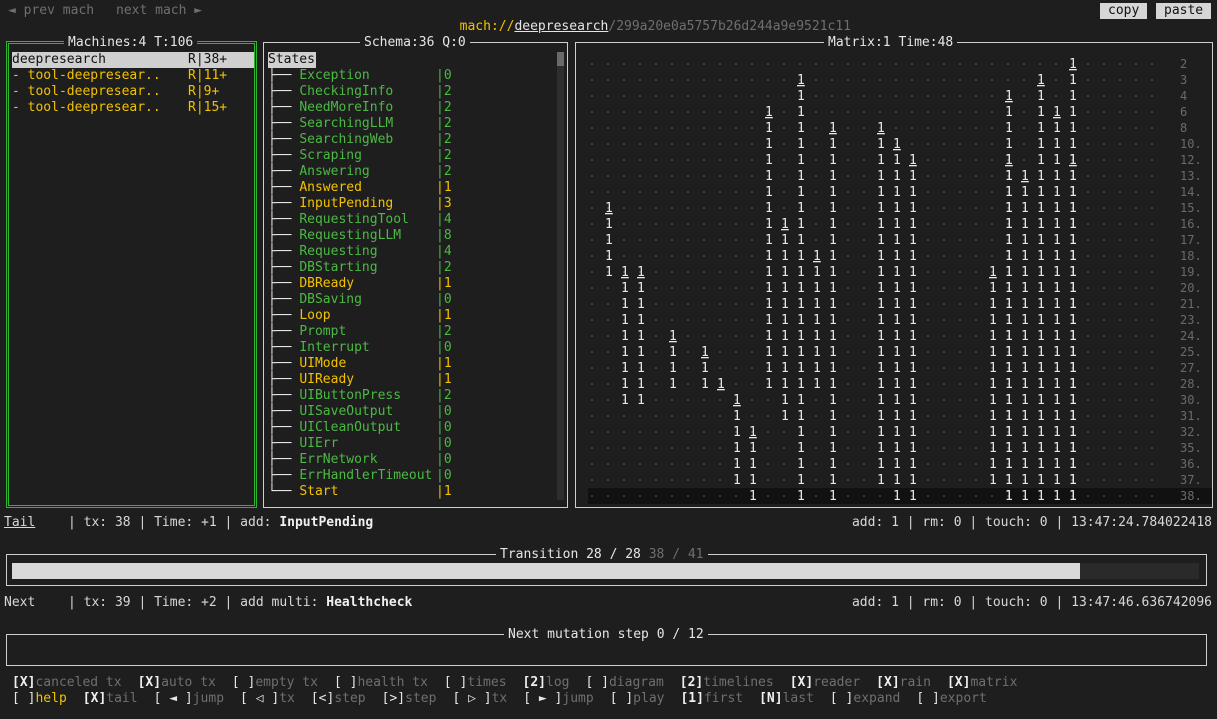  I want to click on toolbar-option: [ ]play, so click(637, 698).